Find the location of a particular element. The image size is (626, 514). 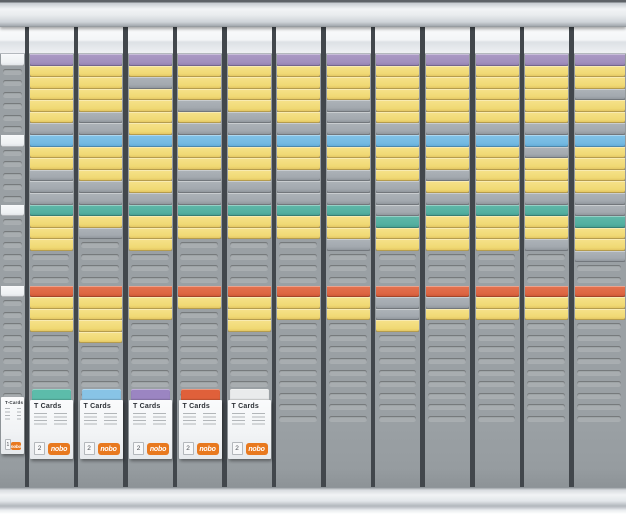

box-title: T Cards is located at coordinates (196, 406).